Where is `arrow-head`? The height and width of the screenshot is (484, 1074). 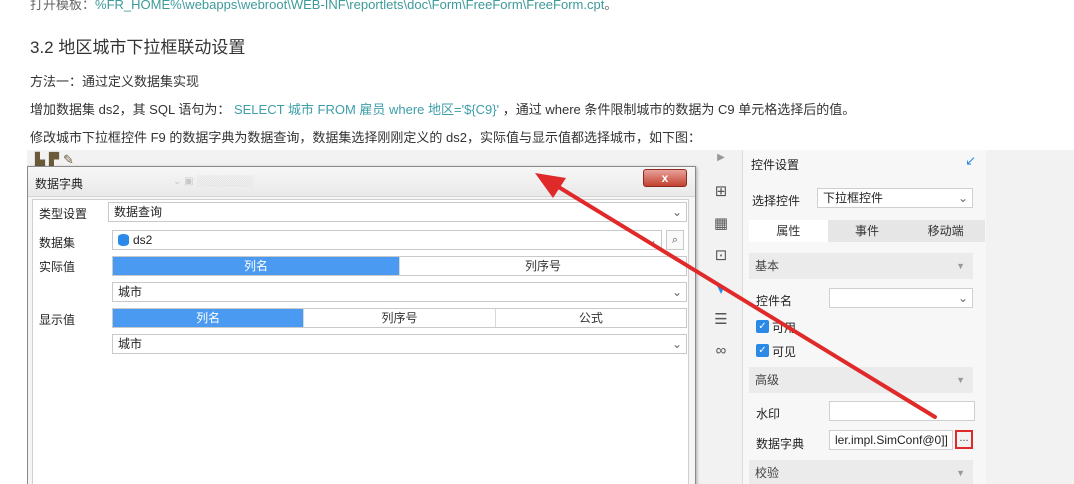
arrow-head is located at coordinates (550, 185).